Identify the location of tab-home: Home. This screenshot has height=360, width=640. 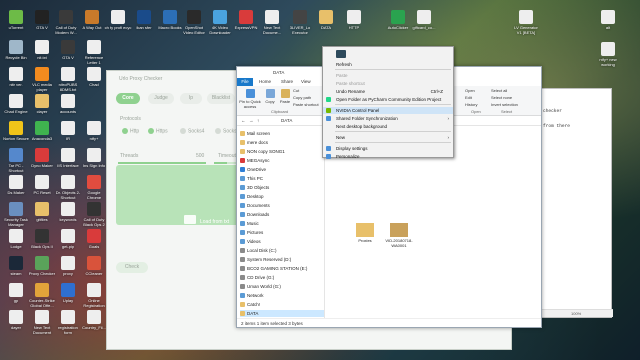
(265, 81).